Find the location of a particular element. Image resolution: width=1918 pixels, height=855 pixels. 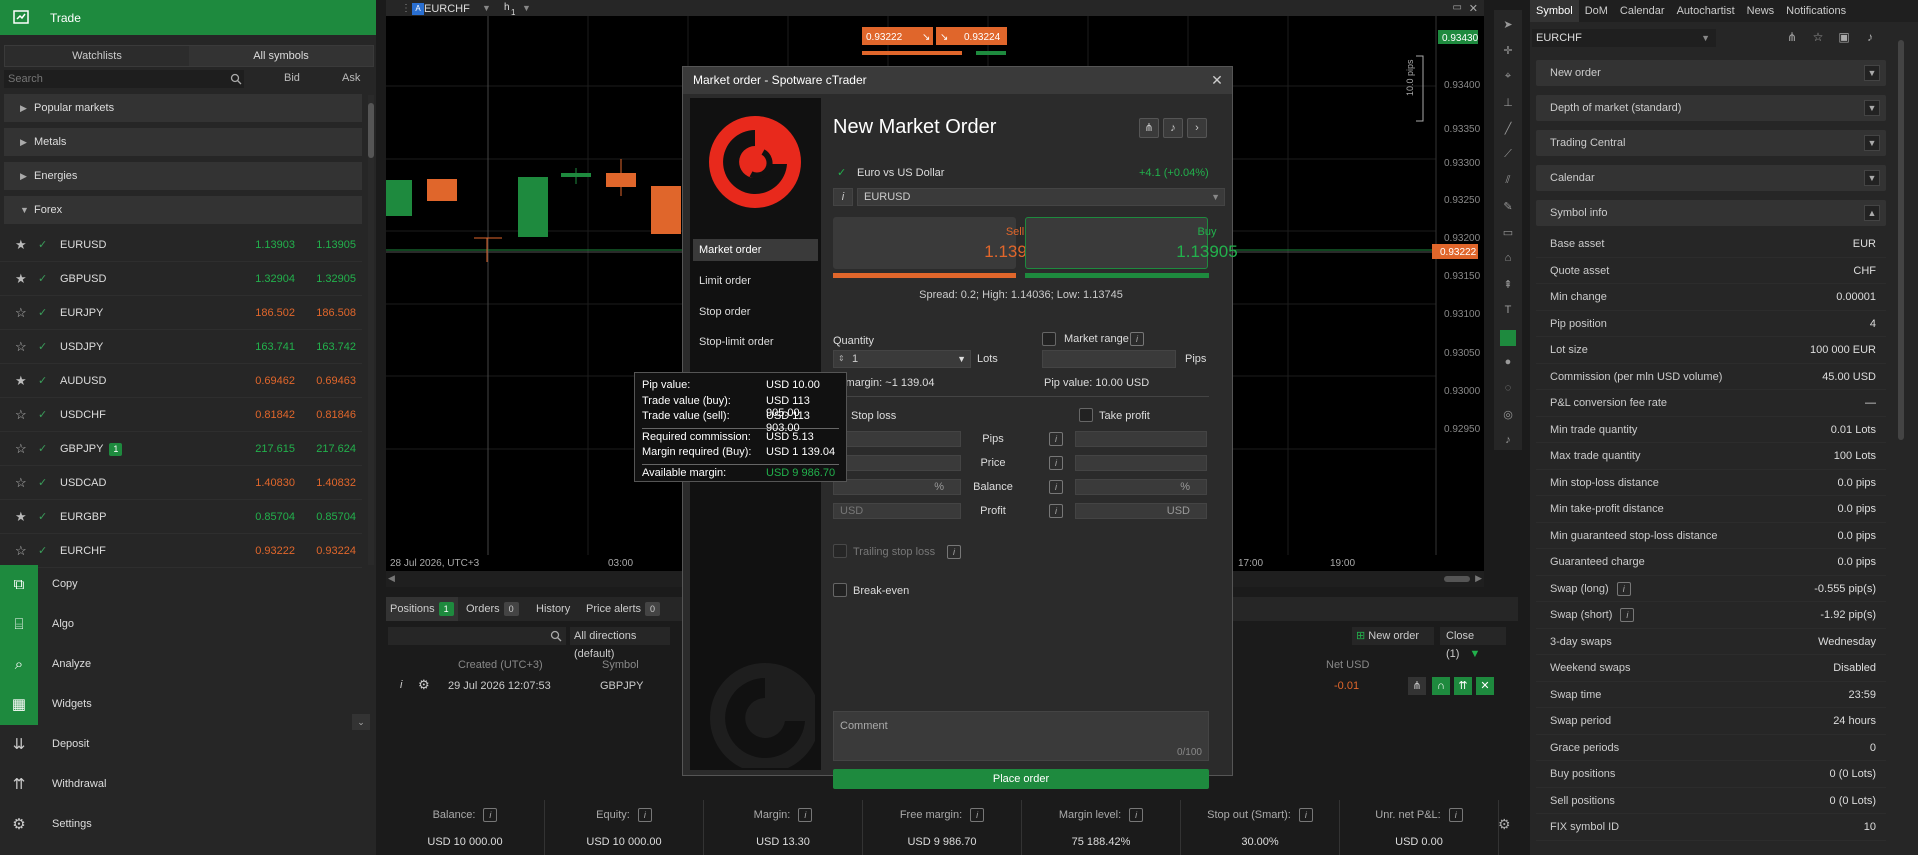

rectangle-icon: ▭ is located at coordinates (1508, 234).